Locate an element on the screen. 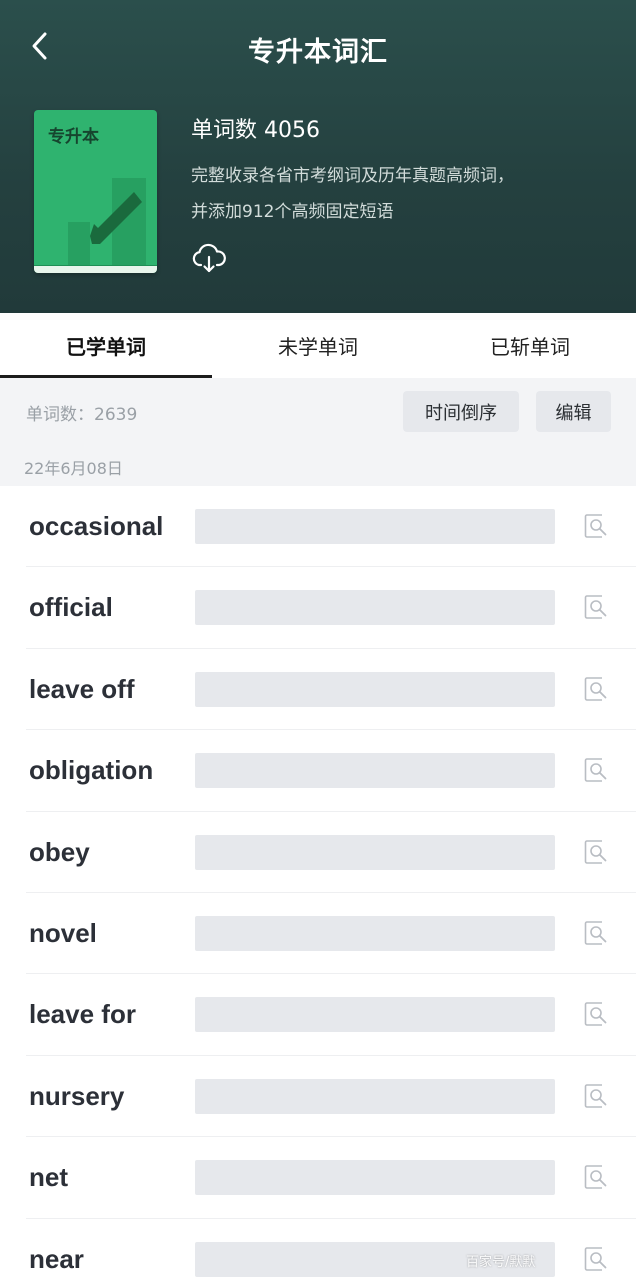 Image resolution: width=636 pixels, height=1280 pixels. cloud-download-icon is located at coordinates (209, 258).